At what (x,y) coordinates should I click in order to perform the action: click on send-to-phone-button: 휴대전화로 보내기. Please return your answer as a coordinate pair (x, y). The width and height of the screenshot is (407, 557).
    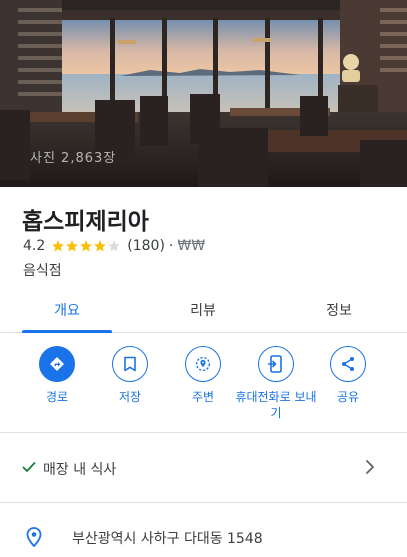
    Looking at the image, I should click on (276, 383).